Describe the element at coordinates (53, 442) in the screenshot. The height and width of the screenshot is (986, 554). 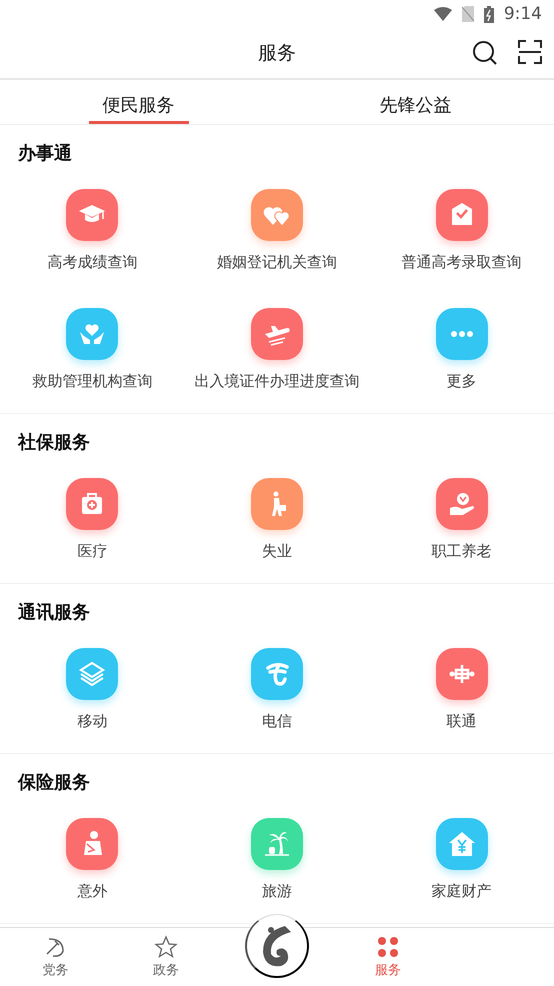
I see `section-title: 社保服务` at that location.